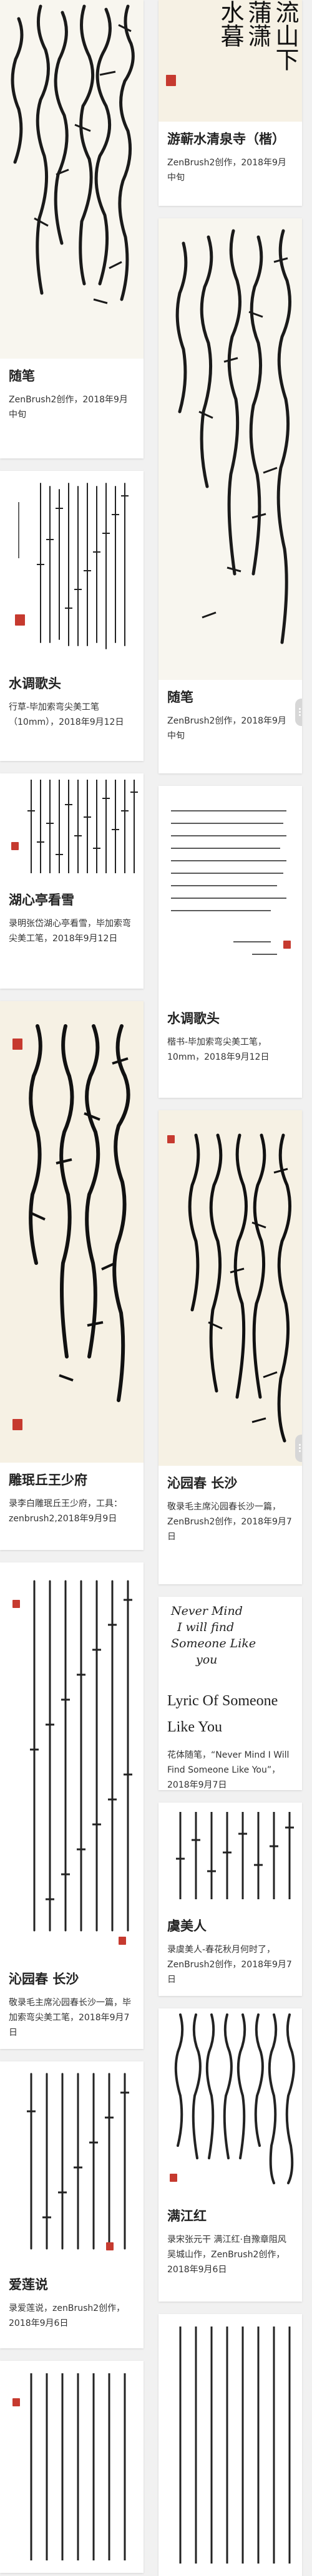 The image size is (312, 2576). What do you see at coordinates (213, 1643) in the screenshot?
I see `script-line: Someone Like` at bounding box center [213, 1643].